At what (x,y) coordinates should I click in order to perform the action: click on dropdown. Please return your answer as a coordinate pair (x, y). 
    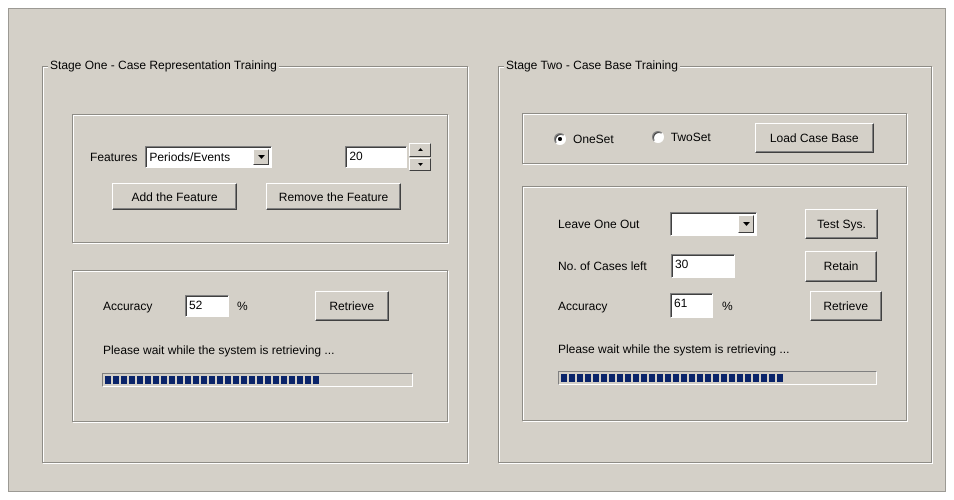
    Looking at the image, I should click on (713, 224).